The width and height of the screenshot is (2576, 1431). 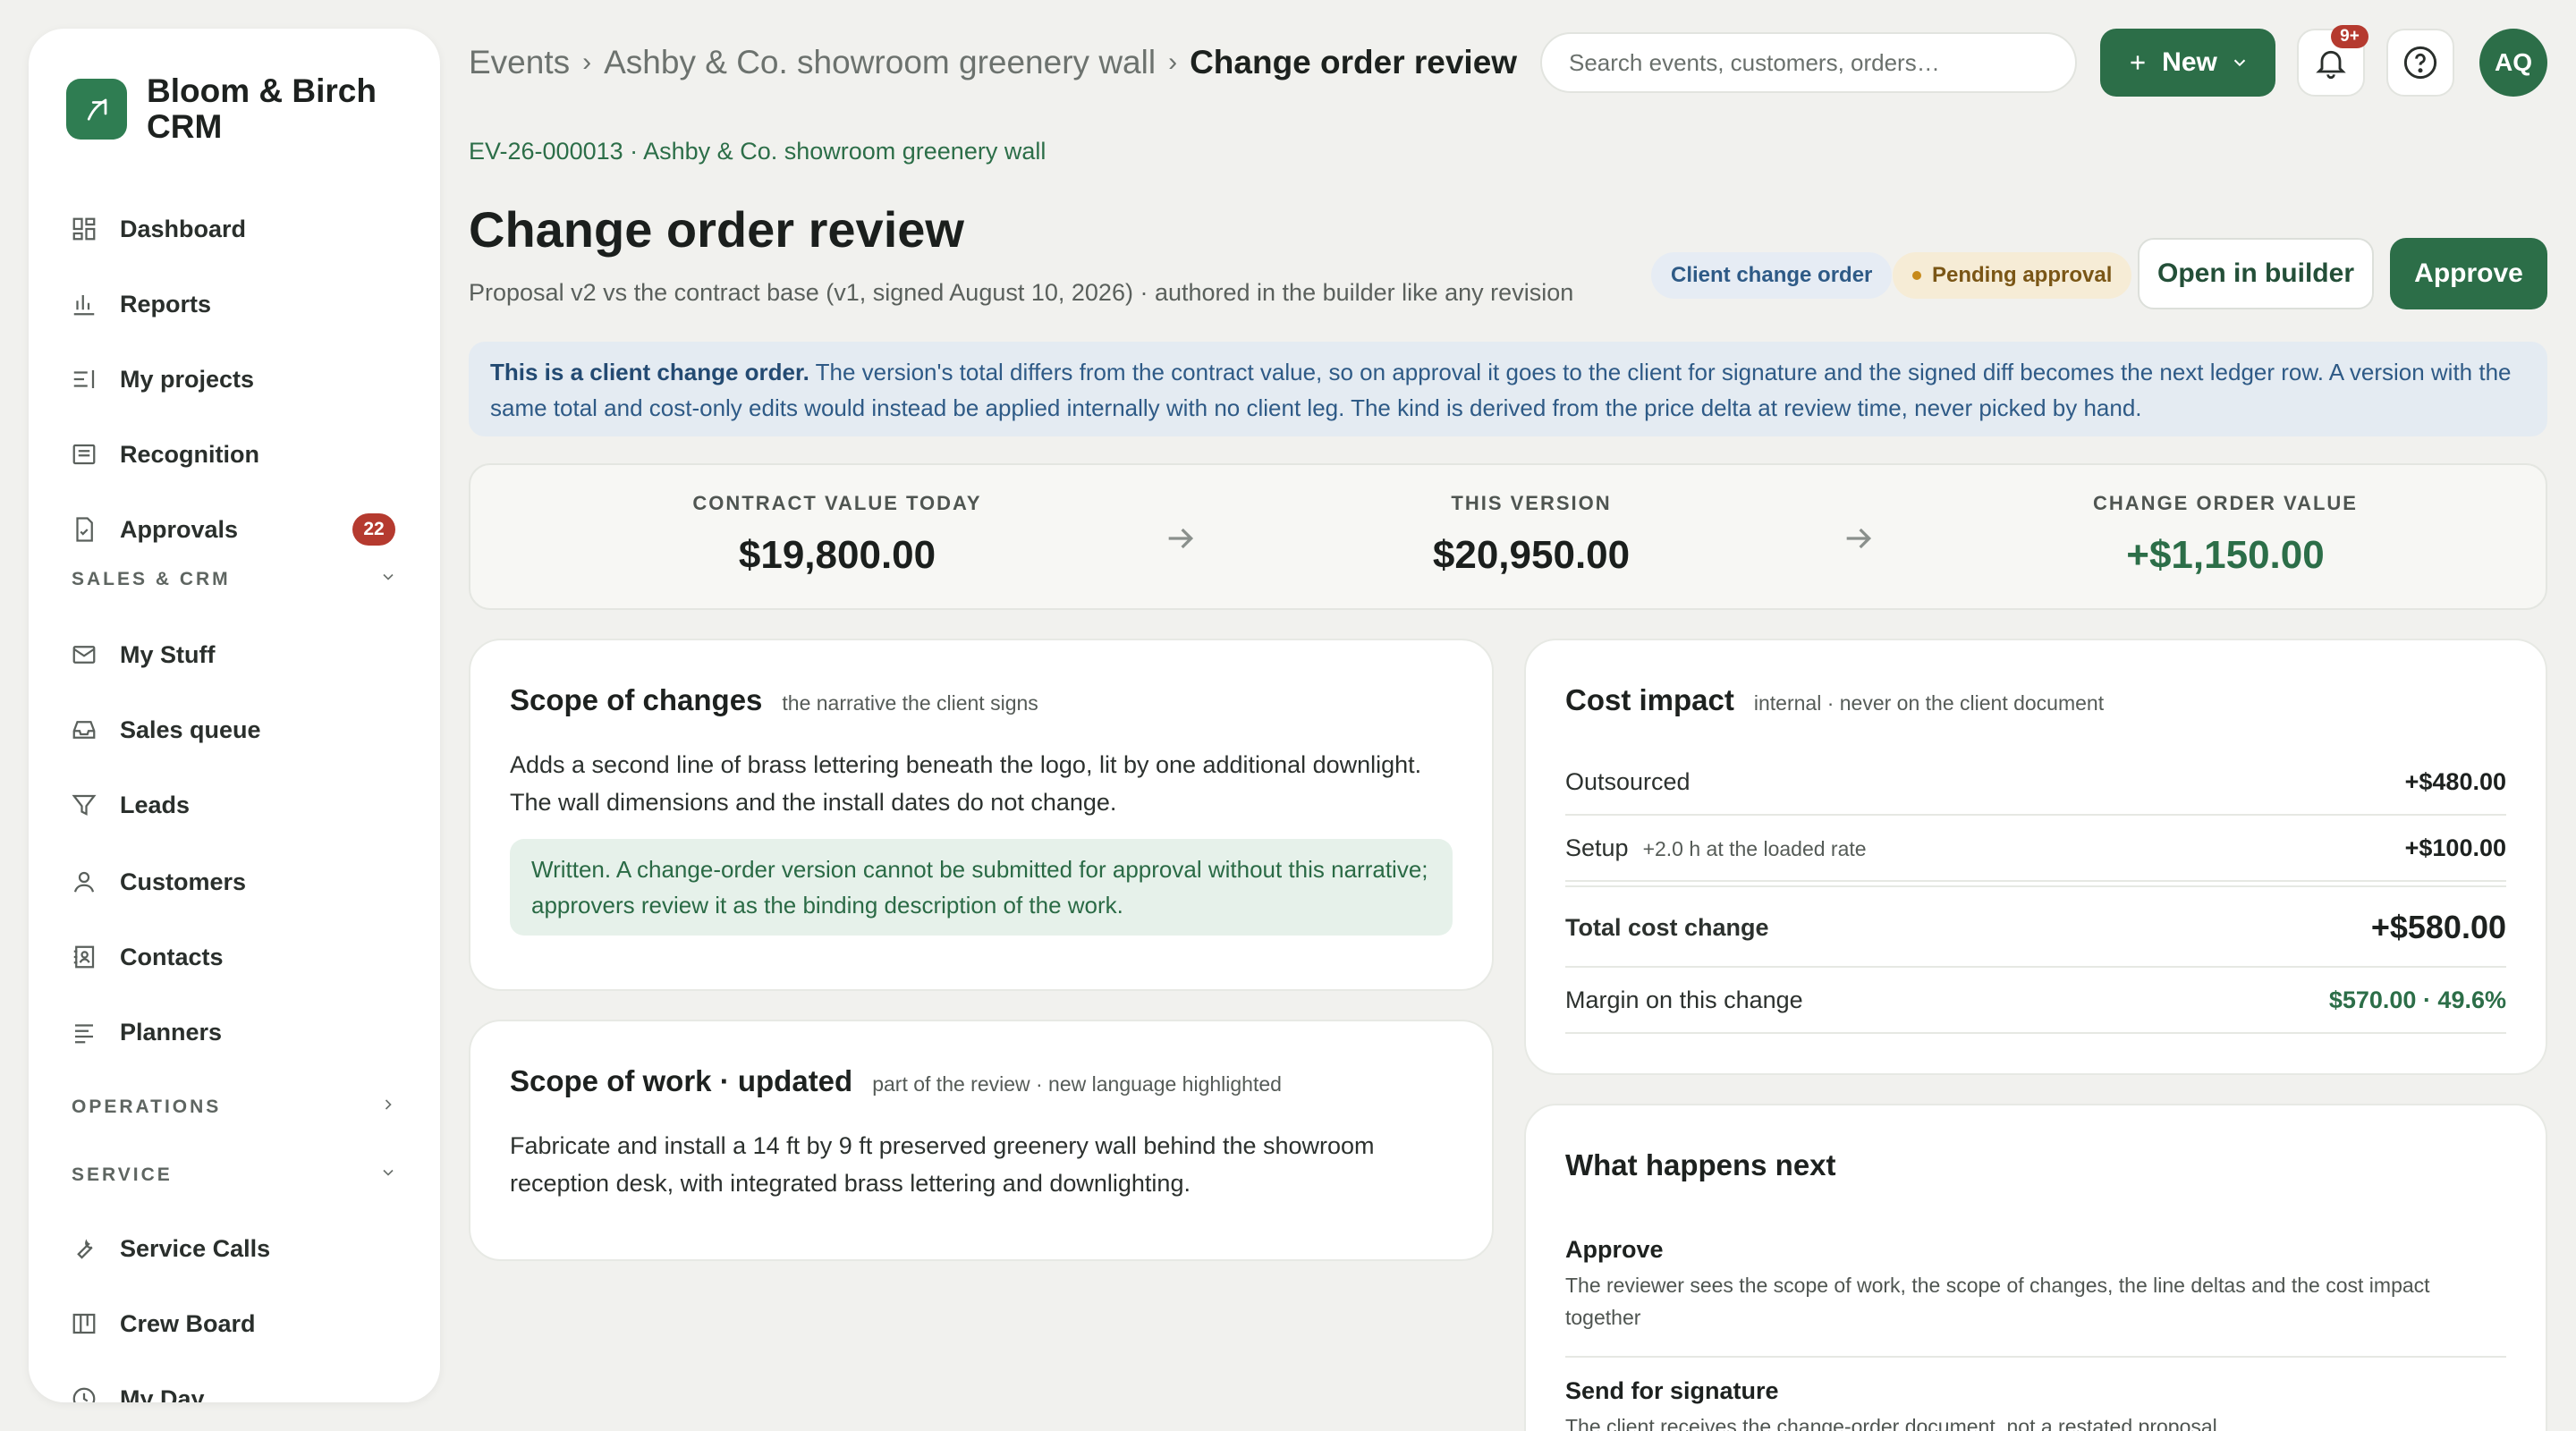 What do you see at coordinates (166, 304) in the screenshot?
I see `sidebar-item-label: Reports` at bounding box center [166, 304].